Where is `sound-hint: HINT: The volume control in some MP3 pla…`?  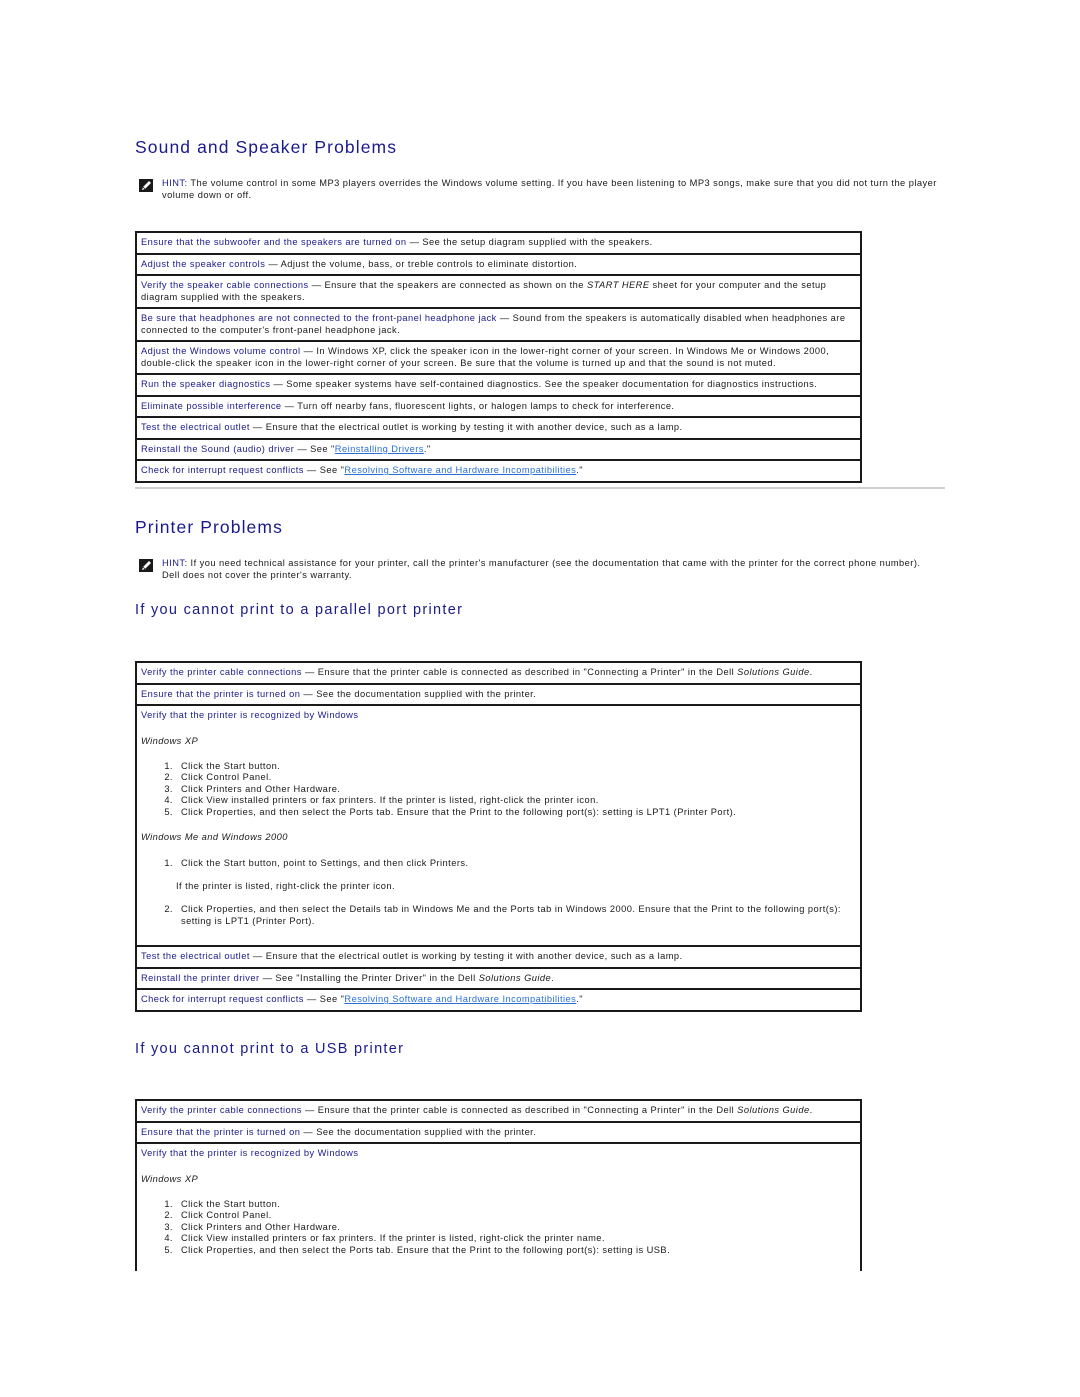 sound-hint: HINT: The volume control in some MP3 pla… is located at coordinates (539, 189).